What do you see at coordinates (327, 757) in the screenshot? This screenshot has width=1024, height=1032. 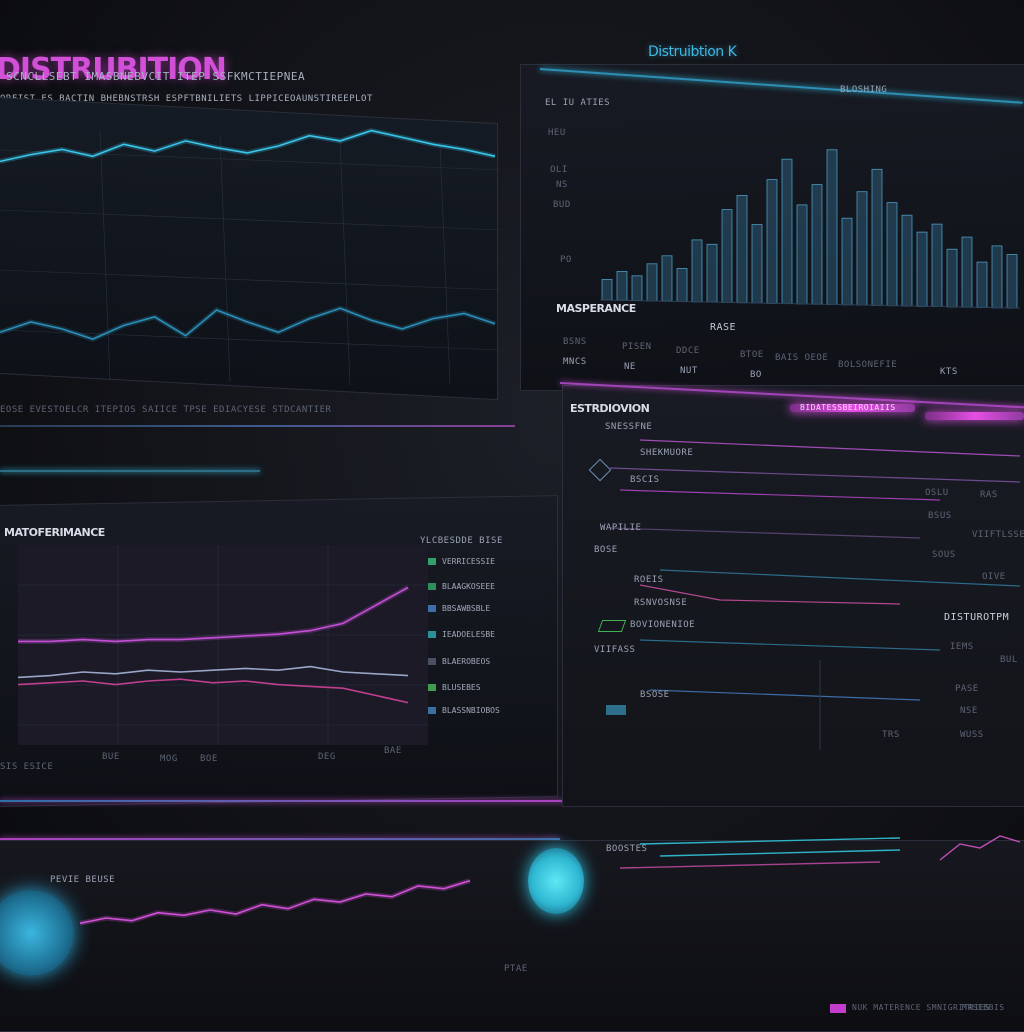 I see `perf-x-tick: DEG` at bounding box center [327, 757].